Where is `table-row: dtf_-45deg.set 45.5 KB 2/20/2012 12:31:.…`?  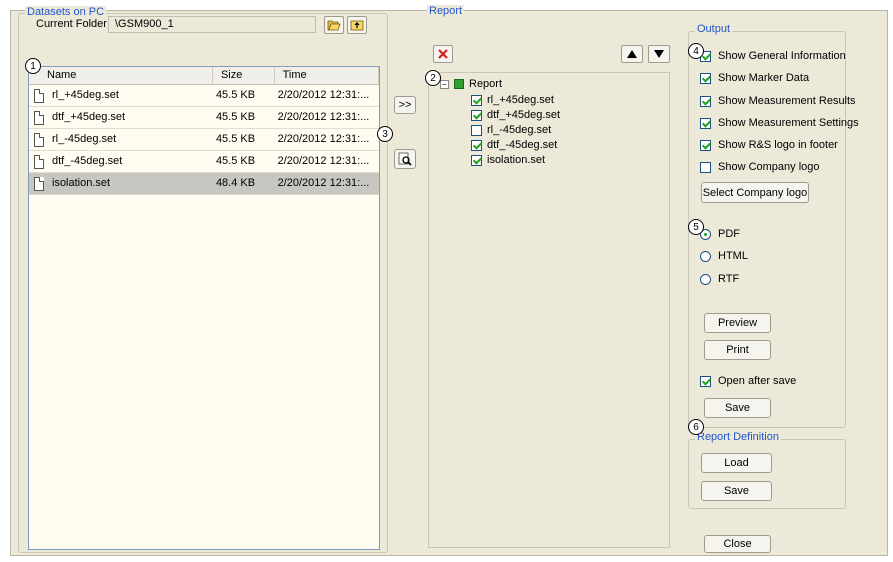
table-row: dtf_-45deg.set 45.5 KB 2/20/2012 12:31:.… is located at coordinates (204, 162).